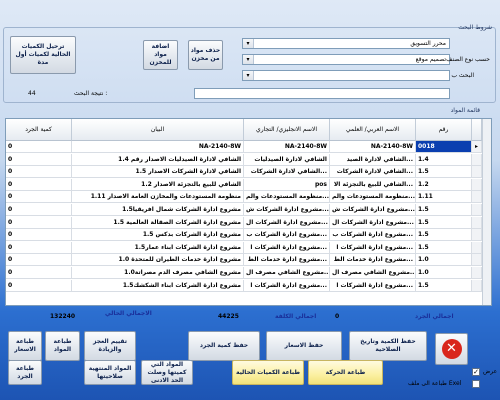 The height and width of the screenshot is (400, 500). Describe the element at coordinates (158, 130) in the screenshot. I see `col-header-desc: البيان` at that location.